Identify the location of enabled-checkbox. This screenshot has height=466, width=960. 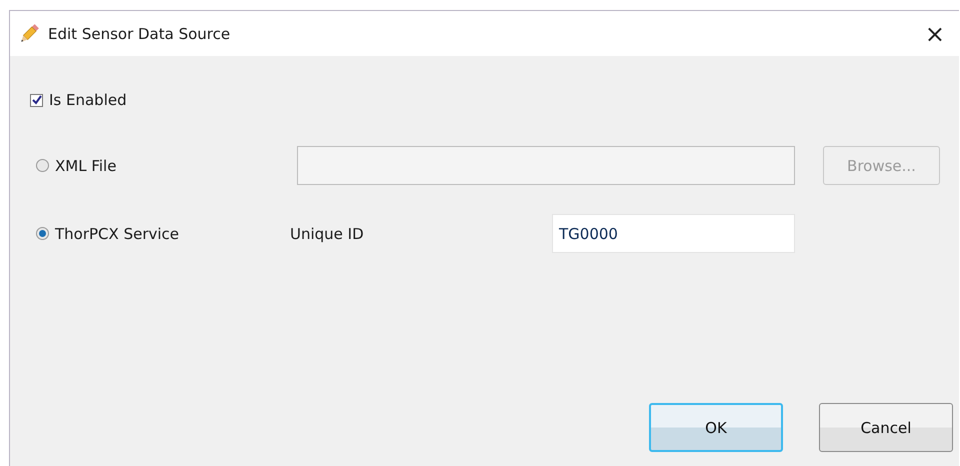
(36, 100).